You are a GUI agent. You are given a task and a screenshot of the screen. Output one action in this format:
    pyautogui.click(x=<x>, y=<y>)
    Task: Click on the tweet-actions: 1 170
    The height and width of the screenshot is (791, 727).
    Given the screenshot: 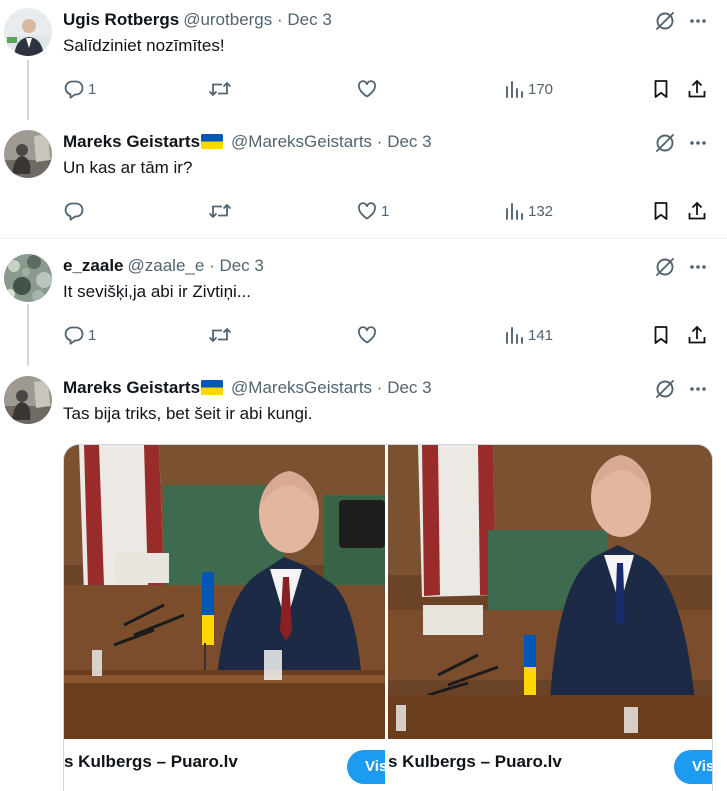 What is the action you would take?
    pyautogui.click(x=363, y=89)
    